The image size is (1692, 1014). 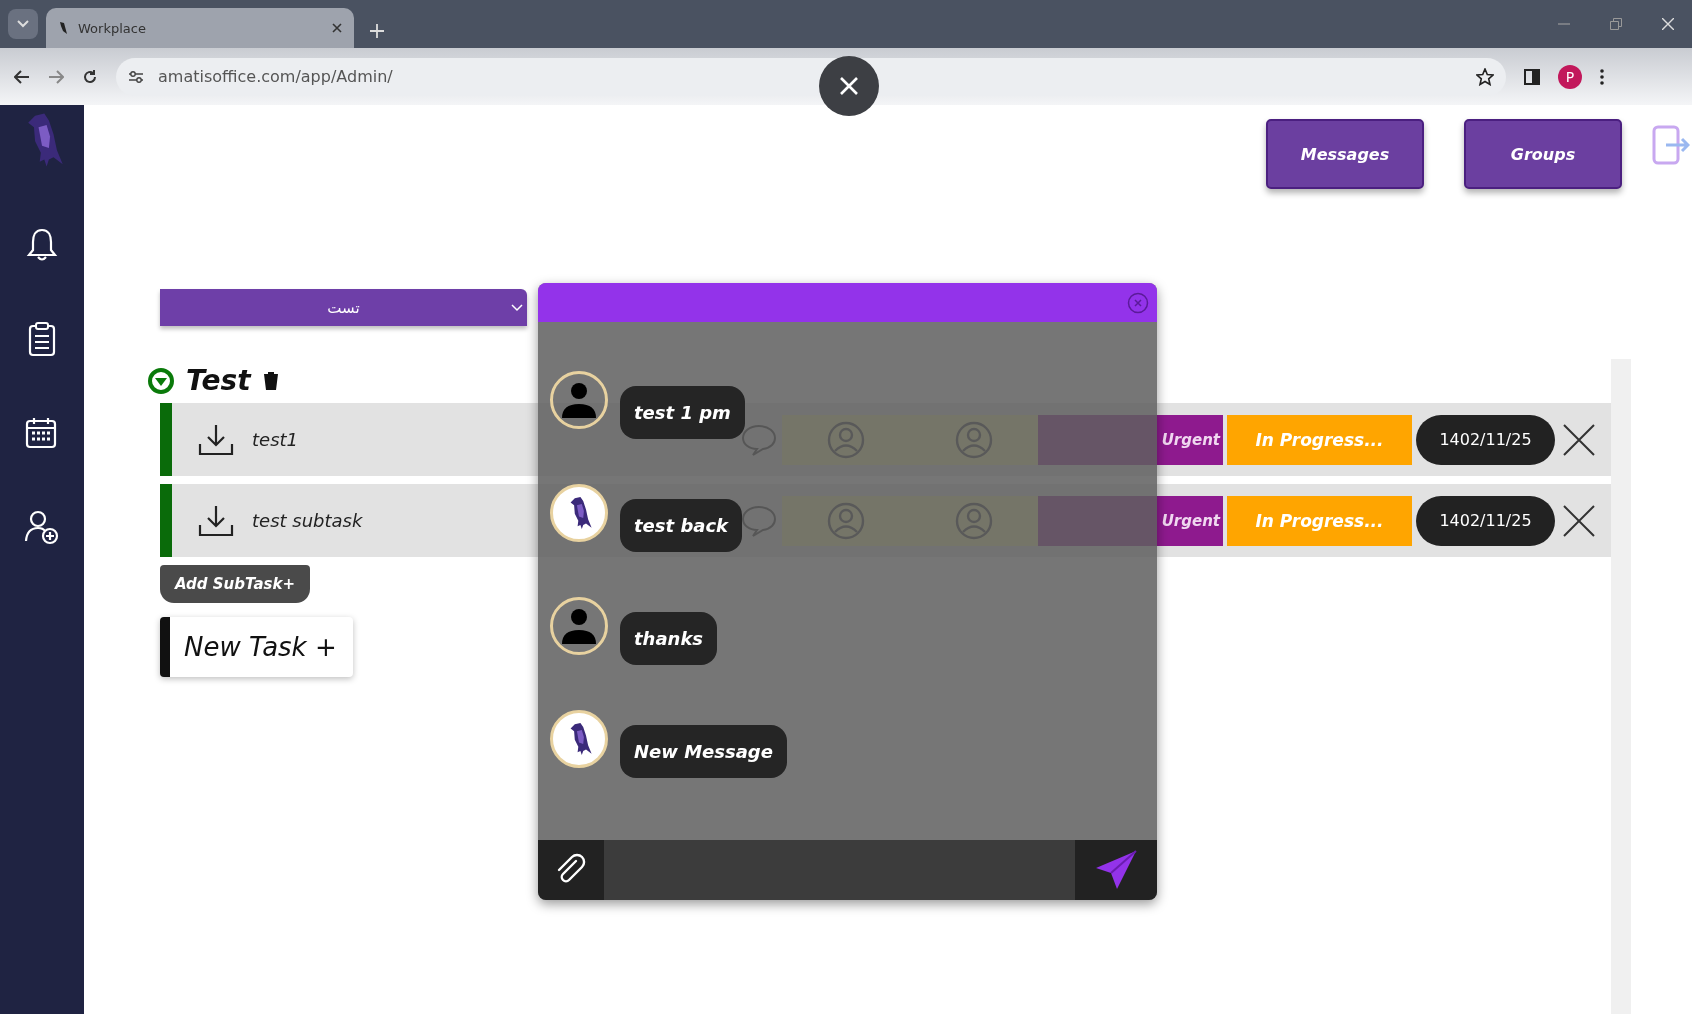 I want to click on header-button: Messages, so click(x=1345, y=154).